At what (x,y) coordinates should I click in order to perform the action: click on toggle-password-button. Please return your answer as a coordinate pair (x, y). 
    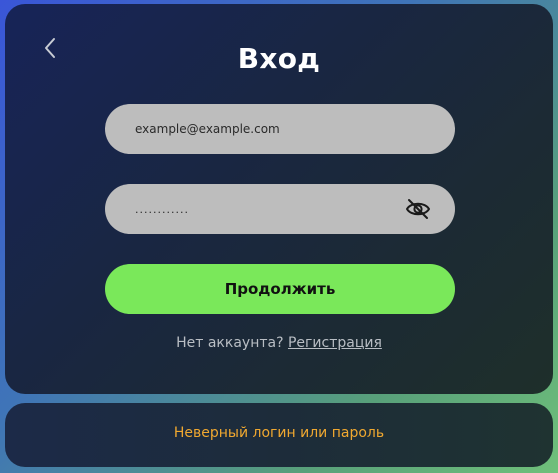
    Looking at the image, I should click on (418, 209).